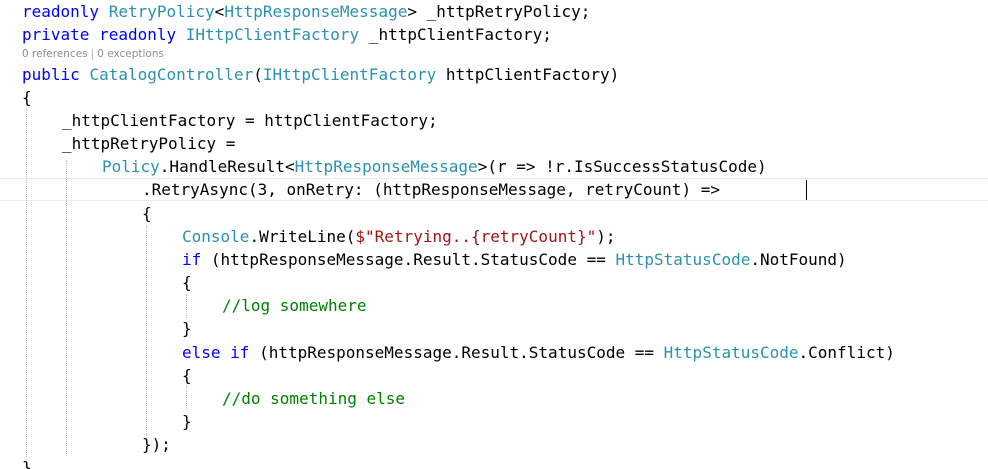 The height and width of the screenshot is (469, 988). I want to click on code-token: >(r => !r.IsSuccessStatusCode), so click(622, 166).